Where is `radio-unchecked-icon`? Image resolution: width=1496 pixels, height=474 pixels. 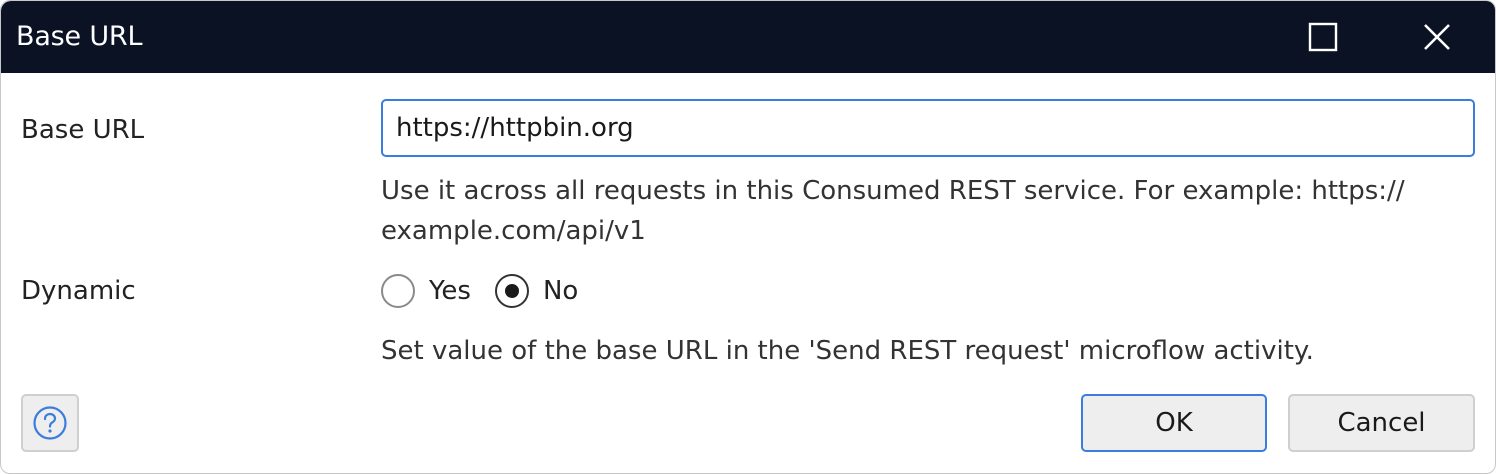 radio-unchecked-icon is located at coordinates (398, 291).